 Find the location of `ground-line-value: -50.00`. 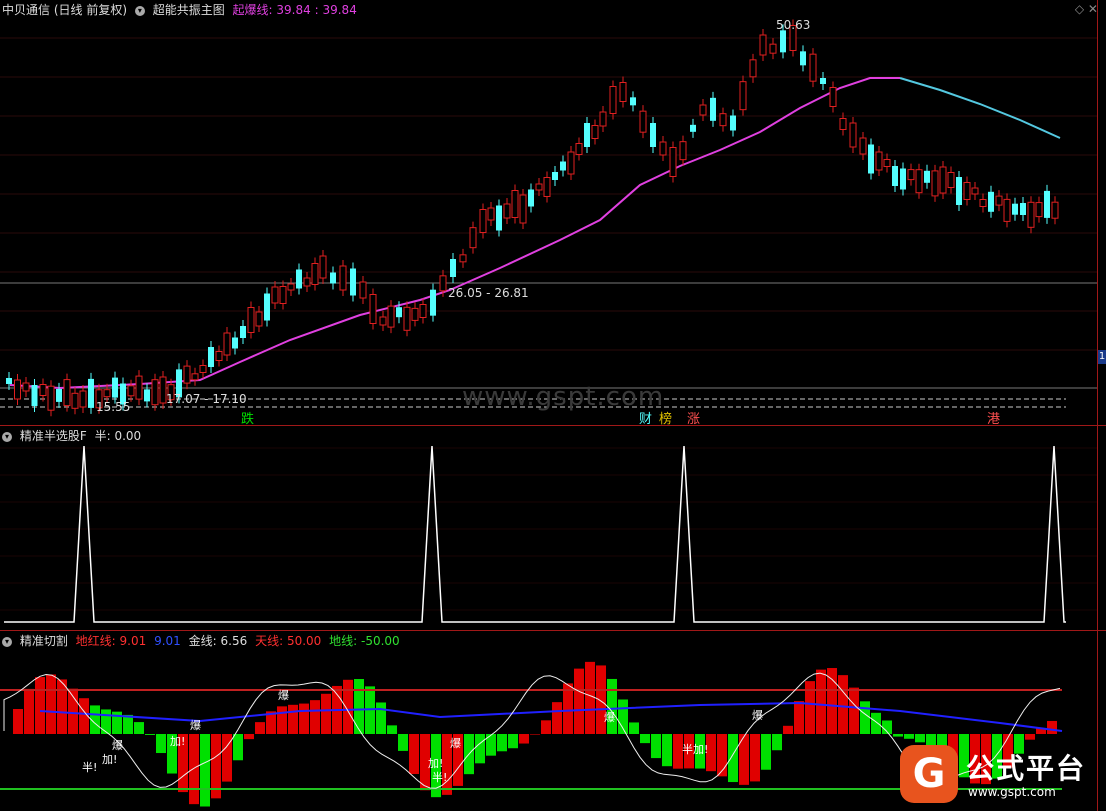

ground-line-value: -50.00 is located at coordinates (380, 641).